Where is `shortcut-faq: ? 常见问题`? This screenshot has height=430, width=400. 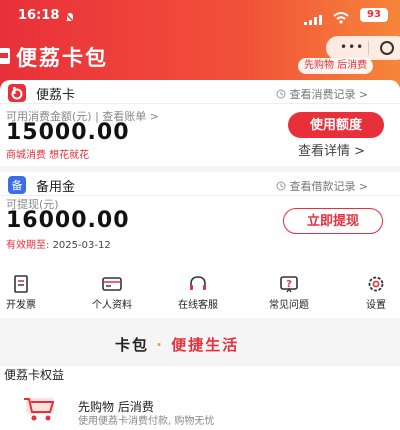 shortcut-faq: ? 常见问题 is located at coordinates (289, 292).